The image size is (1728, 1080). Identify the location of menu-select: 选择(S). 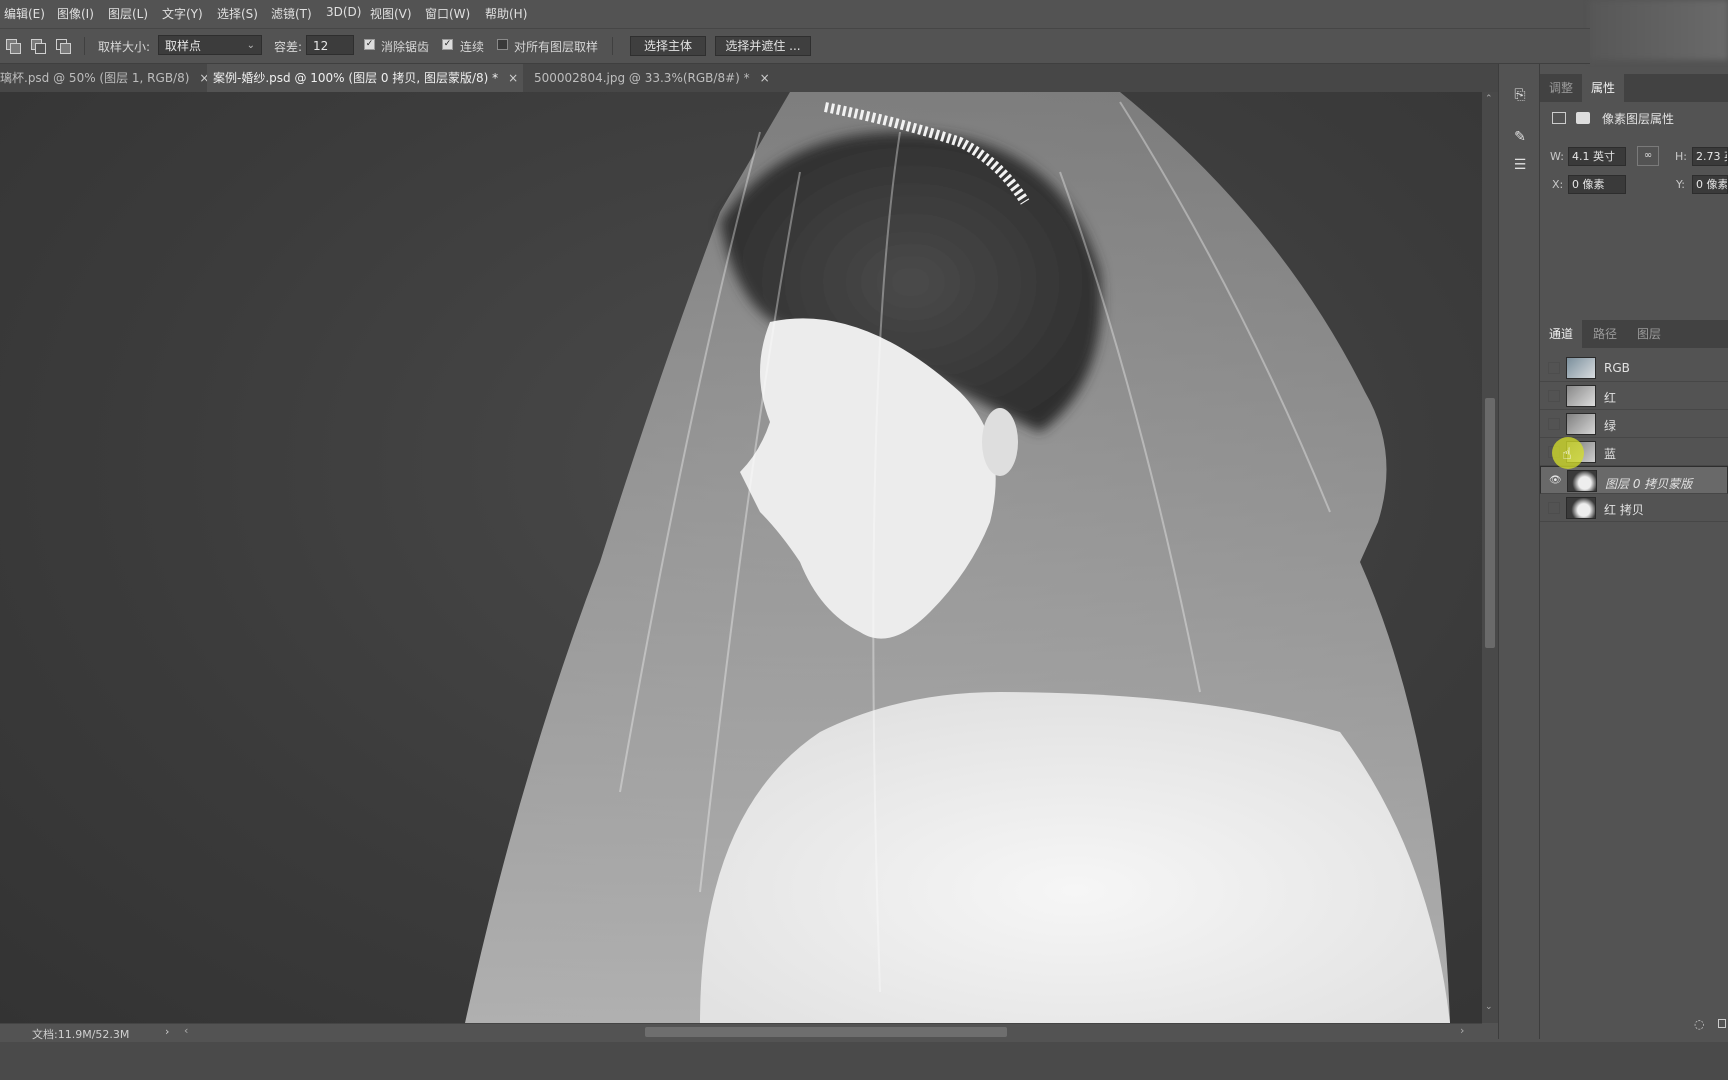
(237, 13).